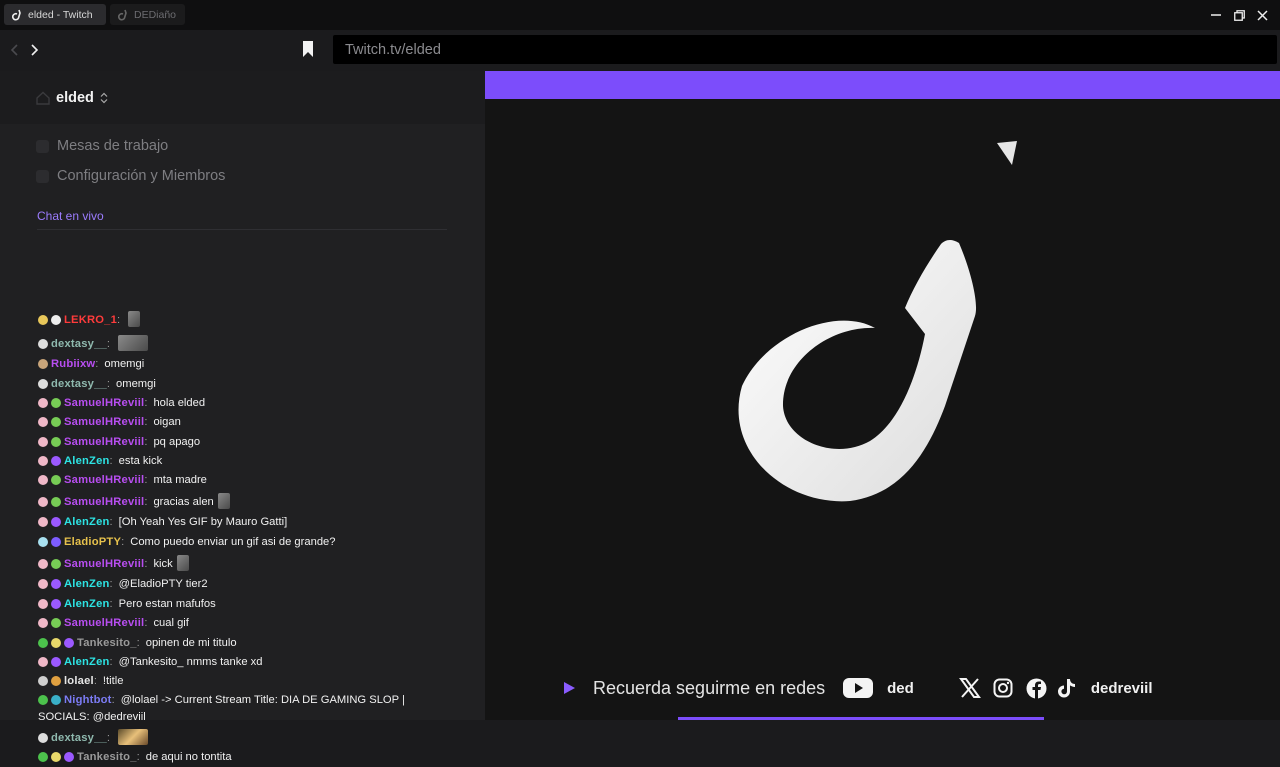  I want to click on pointer-shape, so click(1007, 153).